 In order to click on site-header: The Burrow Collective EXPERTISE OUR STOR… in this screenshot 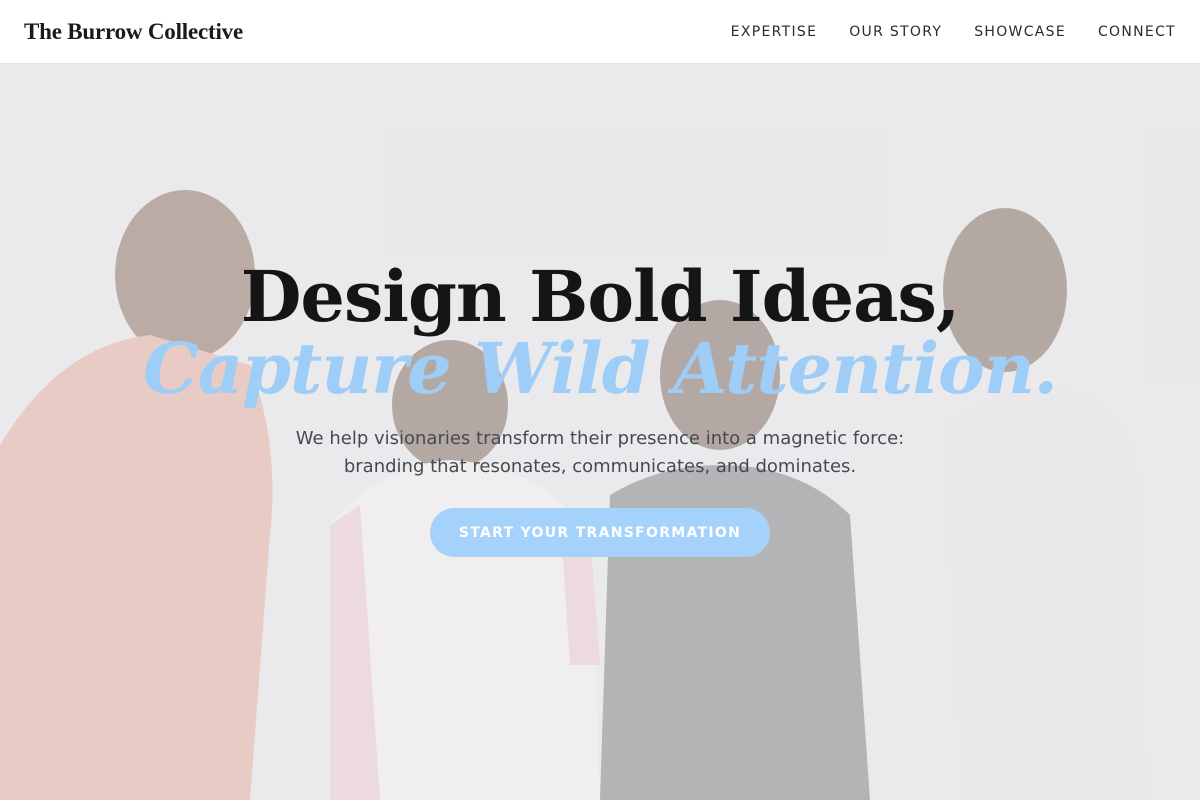, I will do `click(600, 32)`.